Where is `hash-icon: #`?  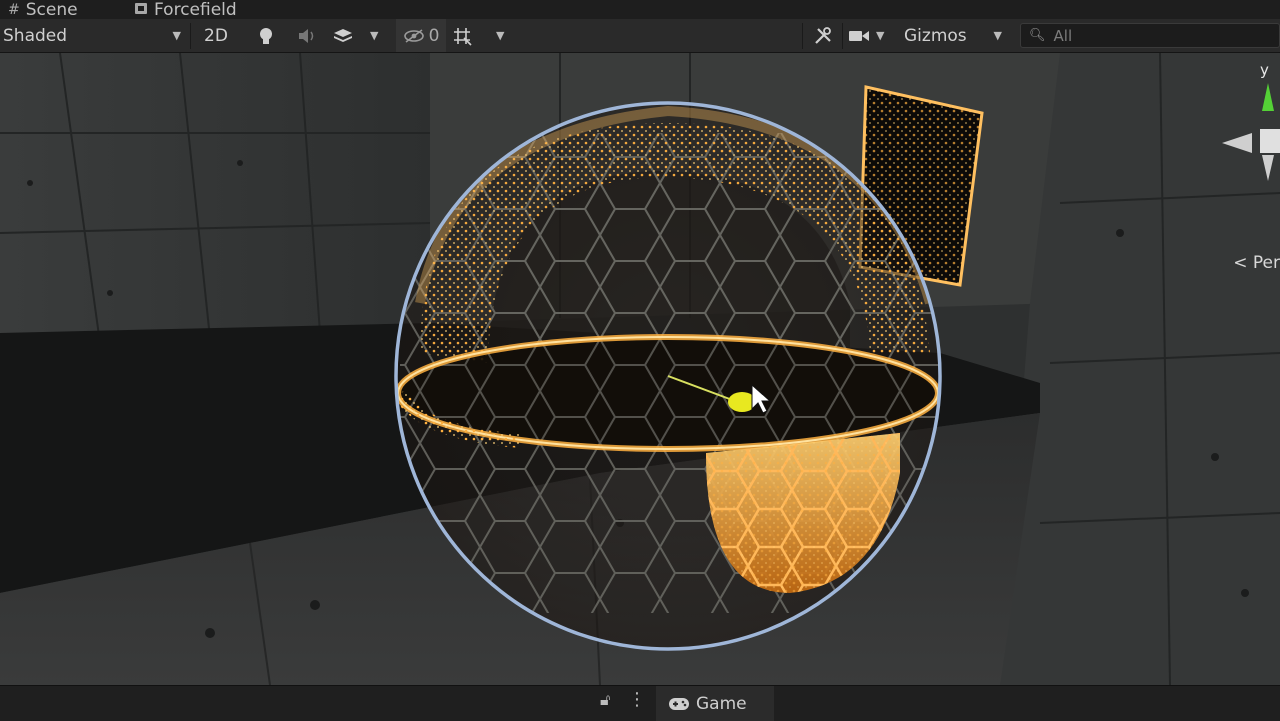 hash-icon: # is located at coordinates (14, 9).